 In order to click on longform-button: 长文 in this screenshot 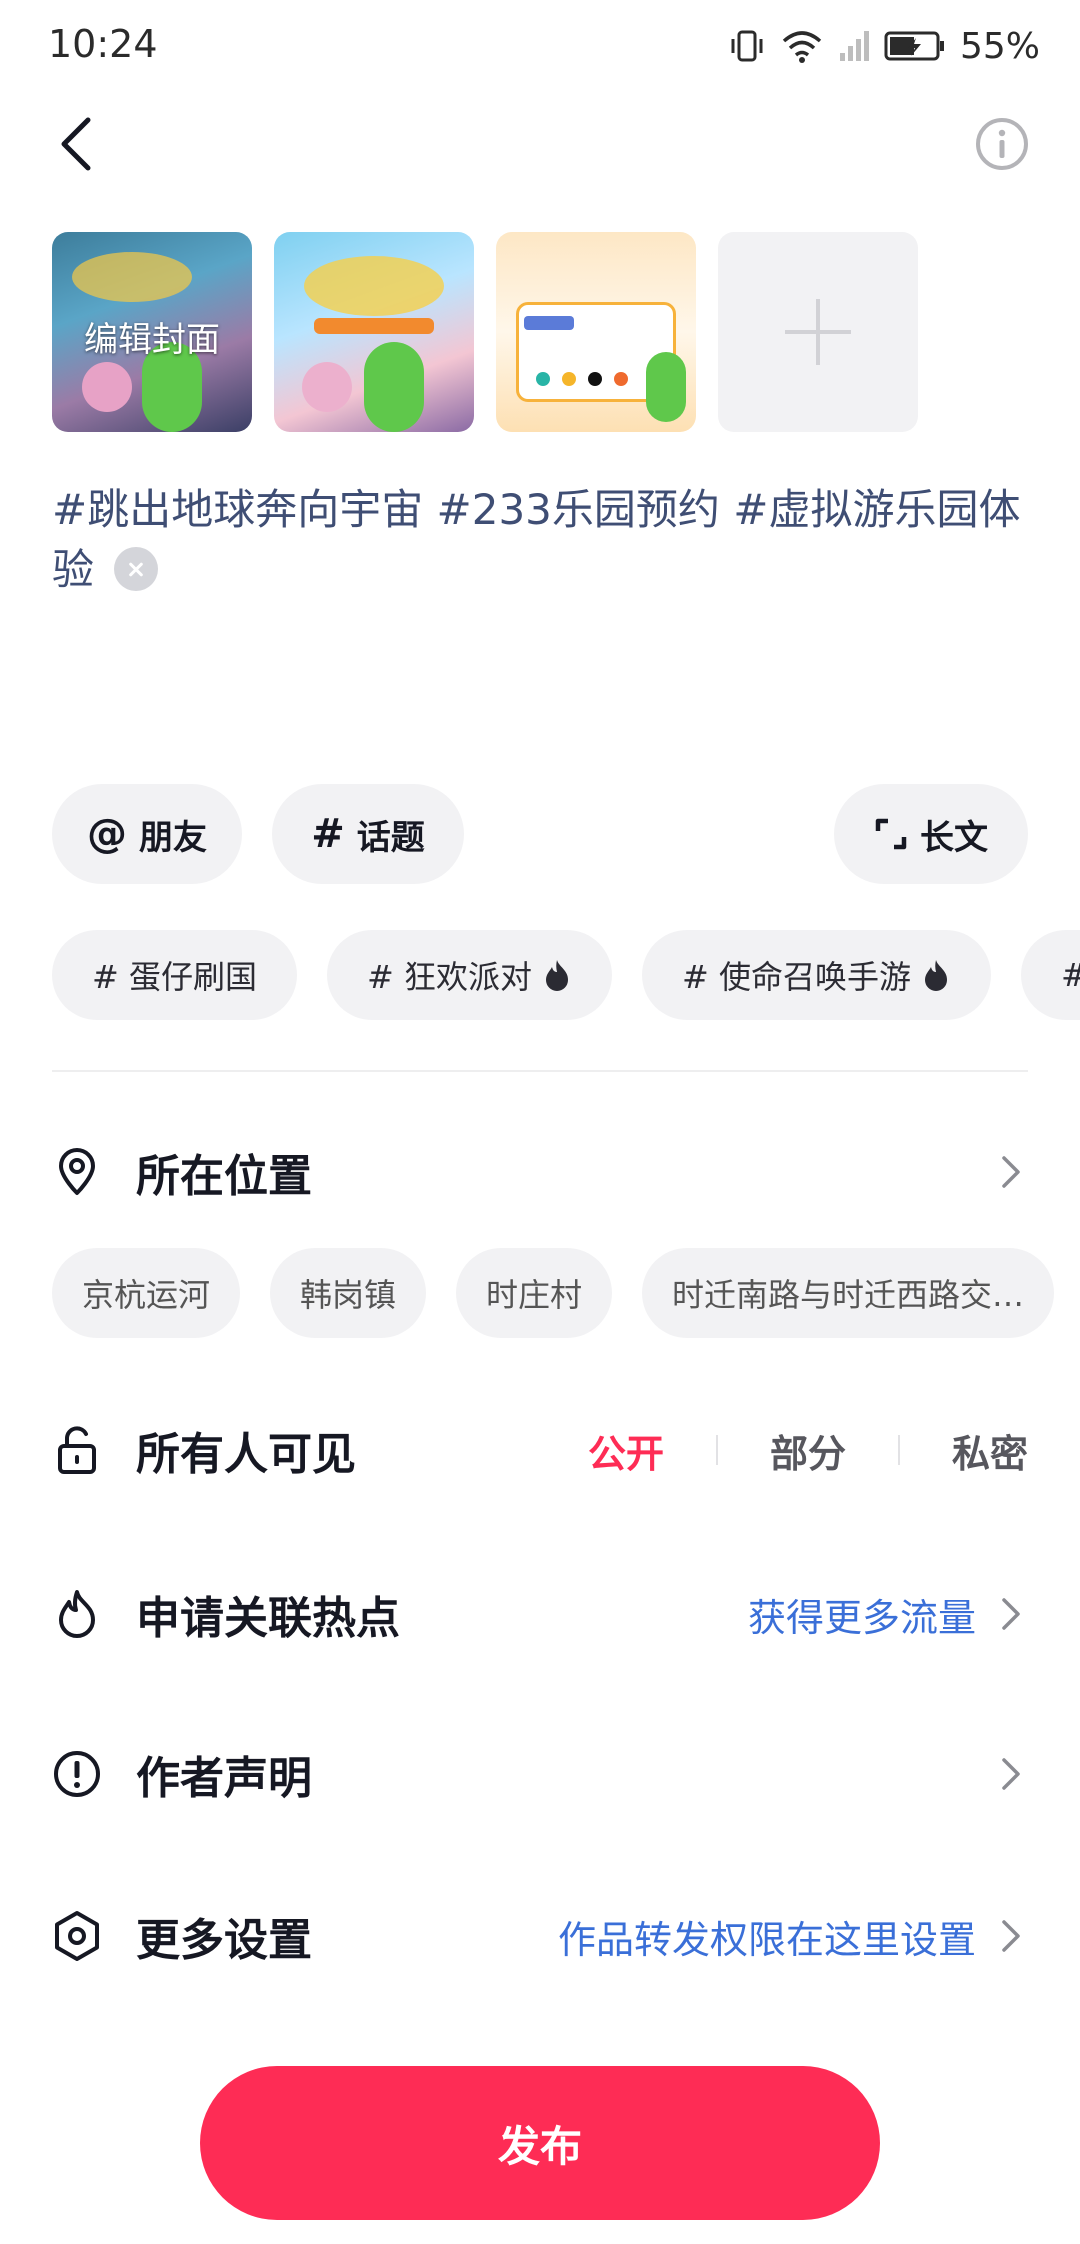, I will do `click(931, 834)`.